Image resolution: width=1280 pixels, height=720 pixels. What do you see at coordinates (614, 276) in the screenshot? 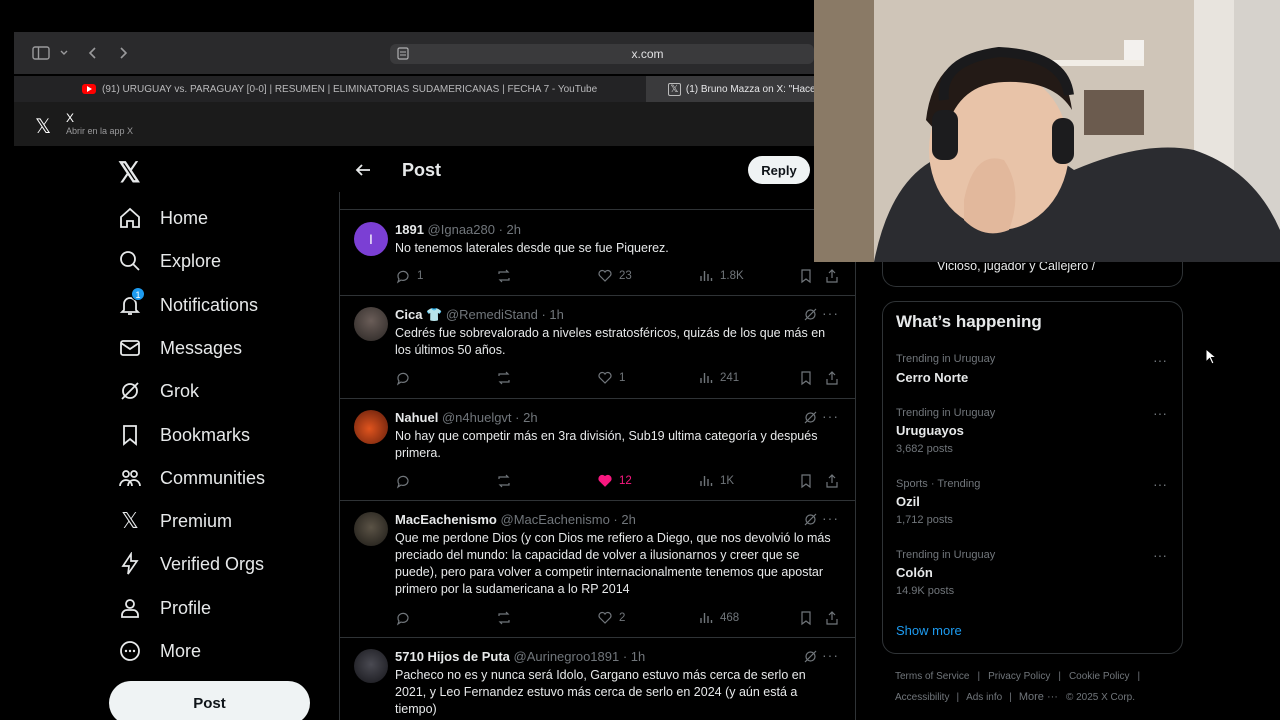
I see `like-action: 23` at bounding box center [614, 276].